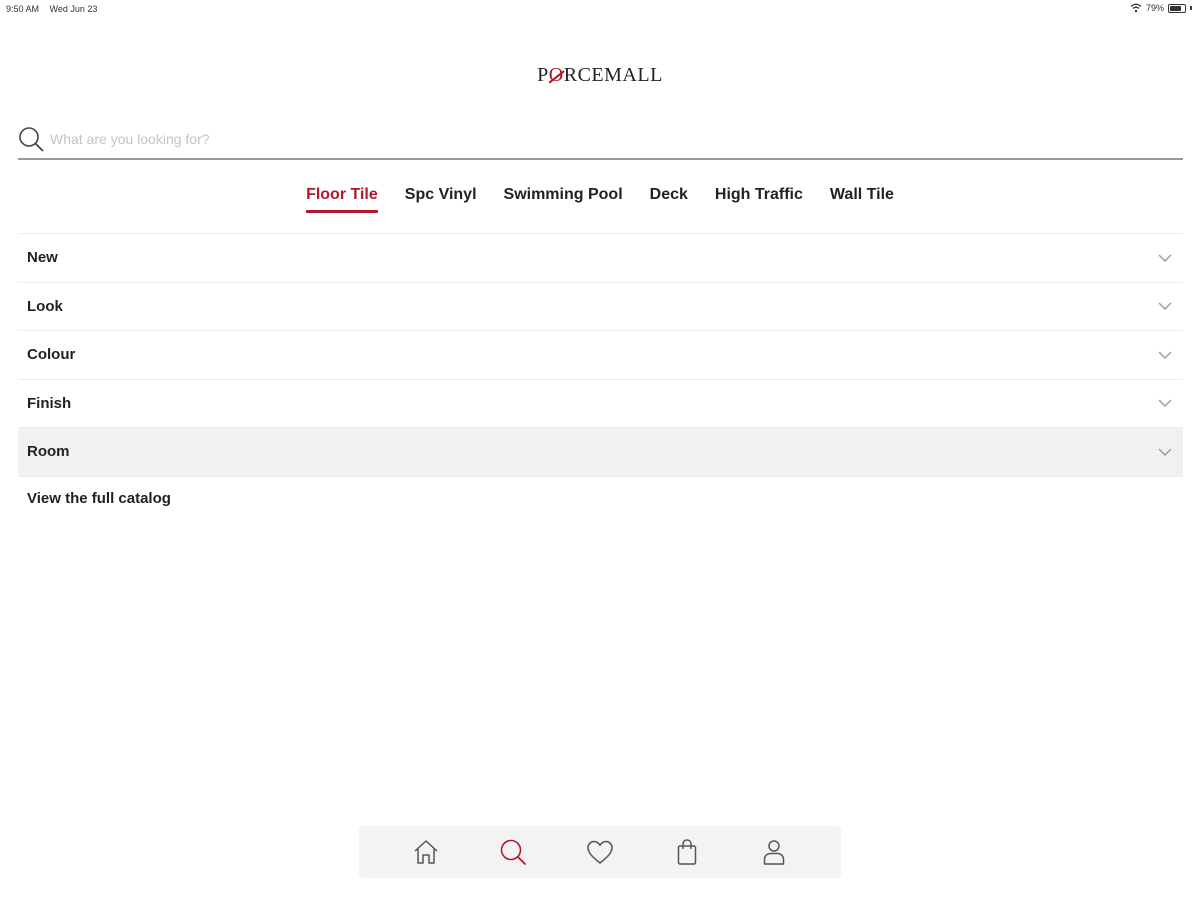 The image size is (1200, 900). What do you see at coordinates (23, 9) in the screenshot?
I see `status-time: 9:50 AM` at bounding box center [23, 9].